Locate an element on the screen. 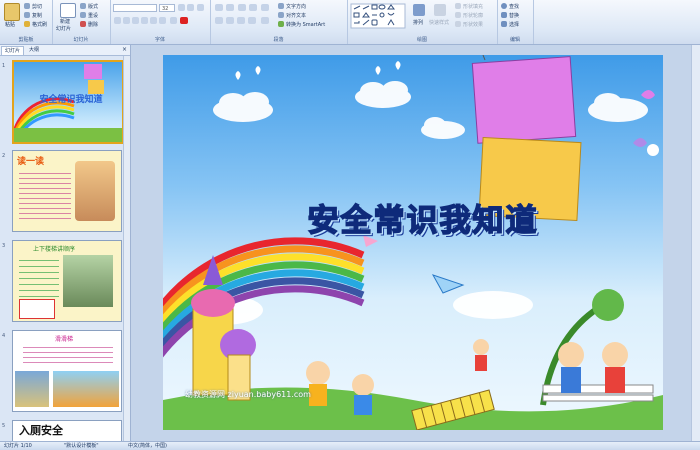  format-painter-button: 格式刷 is located at coordinates (39, 24).